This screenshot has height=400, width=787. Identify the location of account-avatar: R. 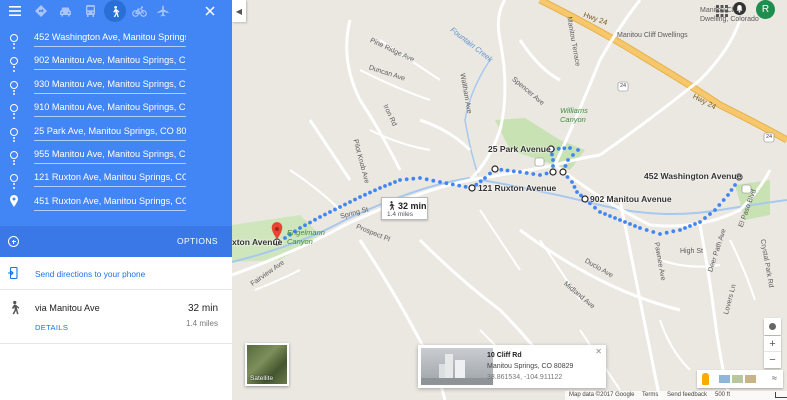
(765, 9).